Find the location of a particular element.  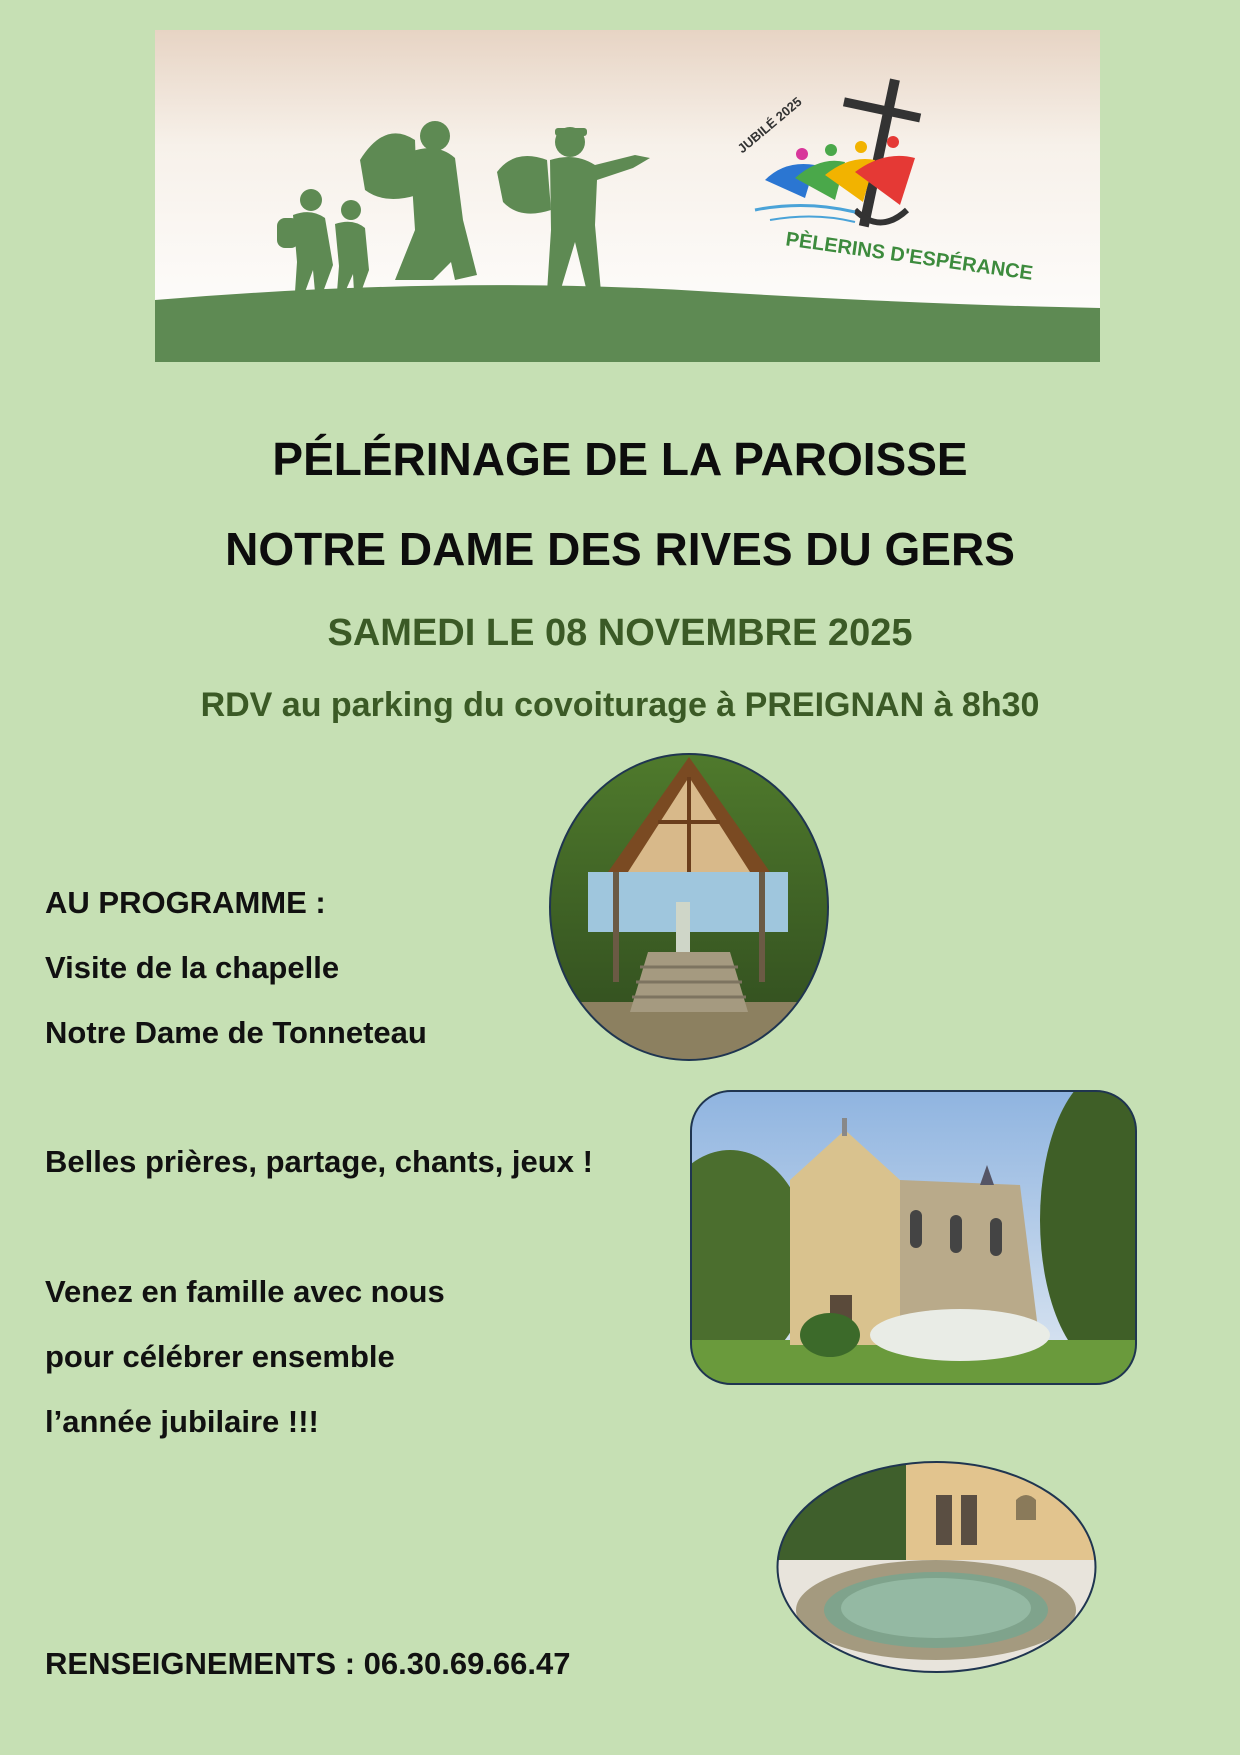

invite-line-2: pour célébrer ensemble is located at coordinates (220, 1356).